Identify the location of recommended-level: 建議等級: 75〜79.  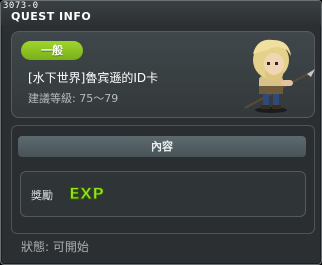
(73, 98).